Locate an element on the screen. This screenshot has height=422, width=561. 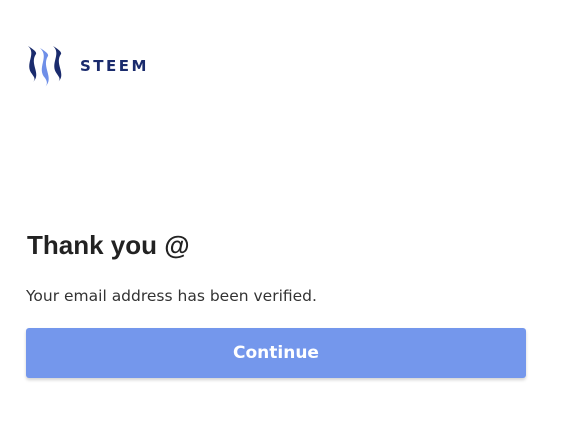
verification-message: Your email address has been verified. is located at coordinates (171, 296).